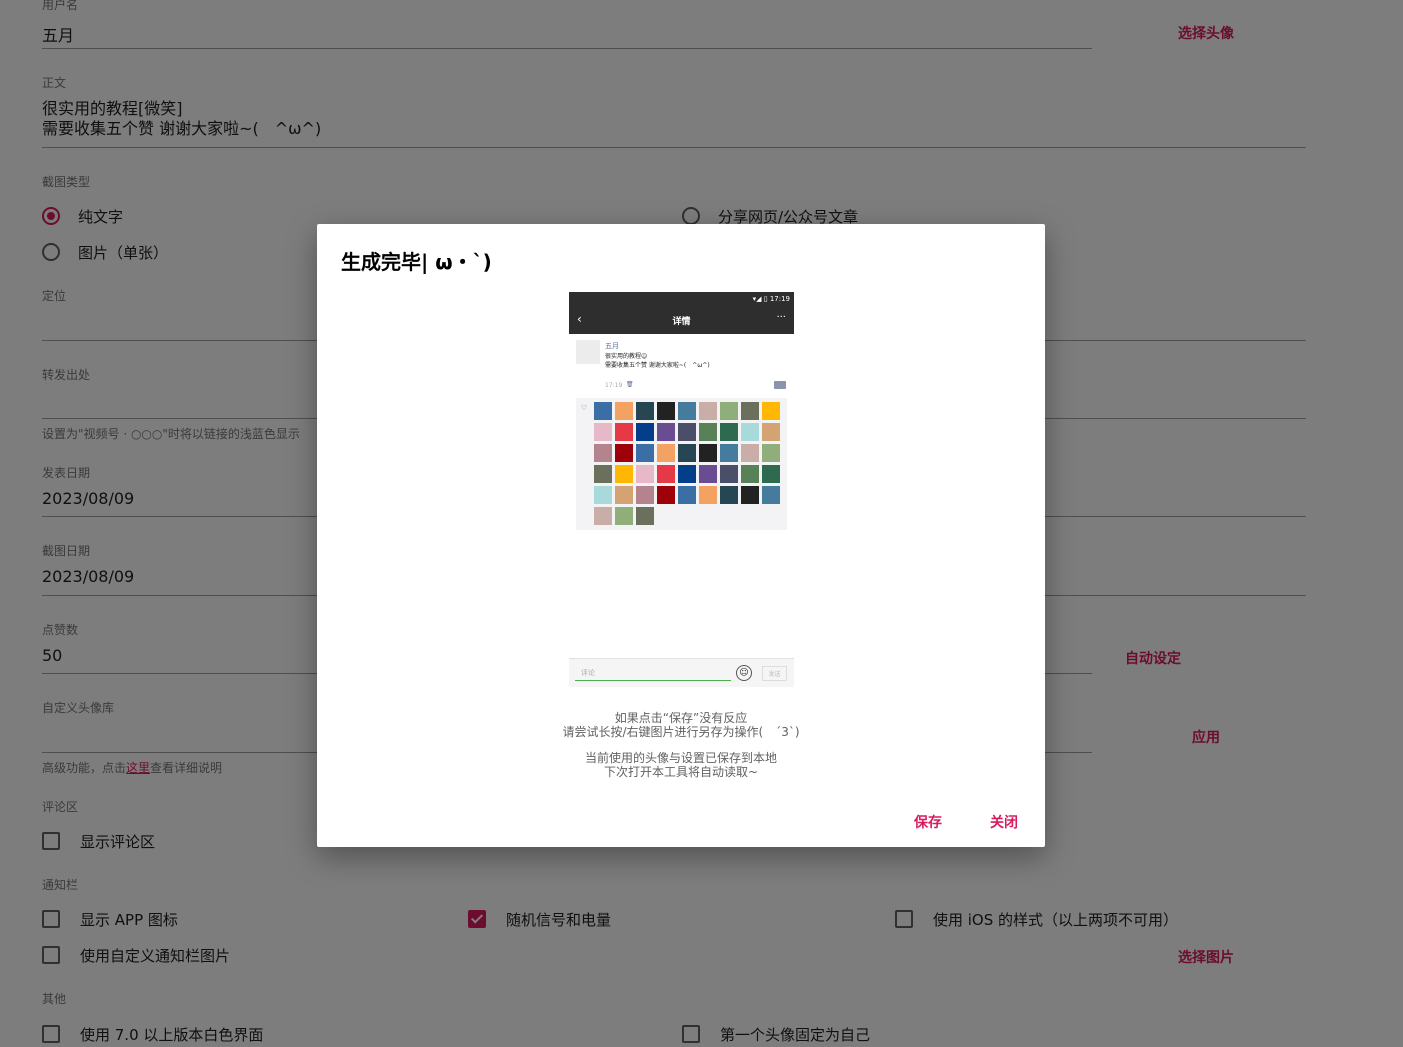 This screenshot has height=1047, width=1403. Describe the element at coordinates (781, 317) in the screenshot. I see `more-icon: ···` at that location.